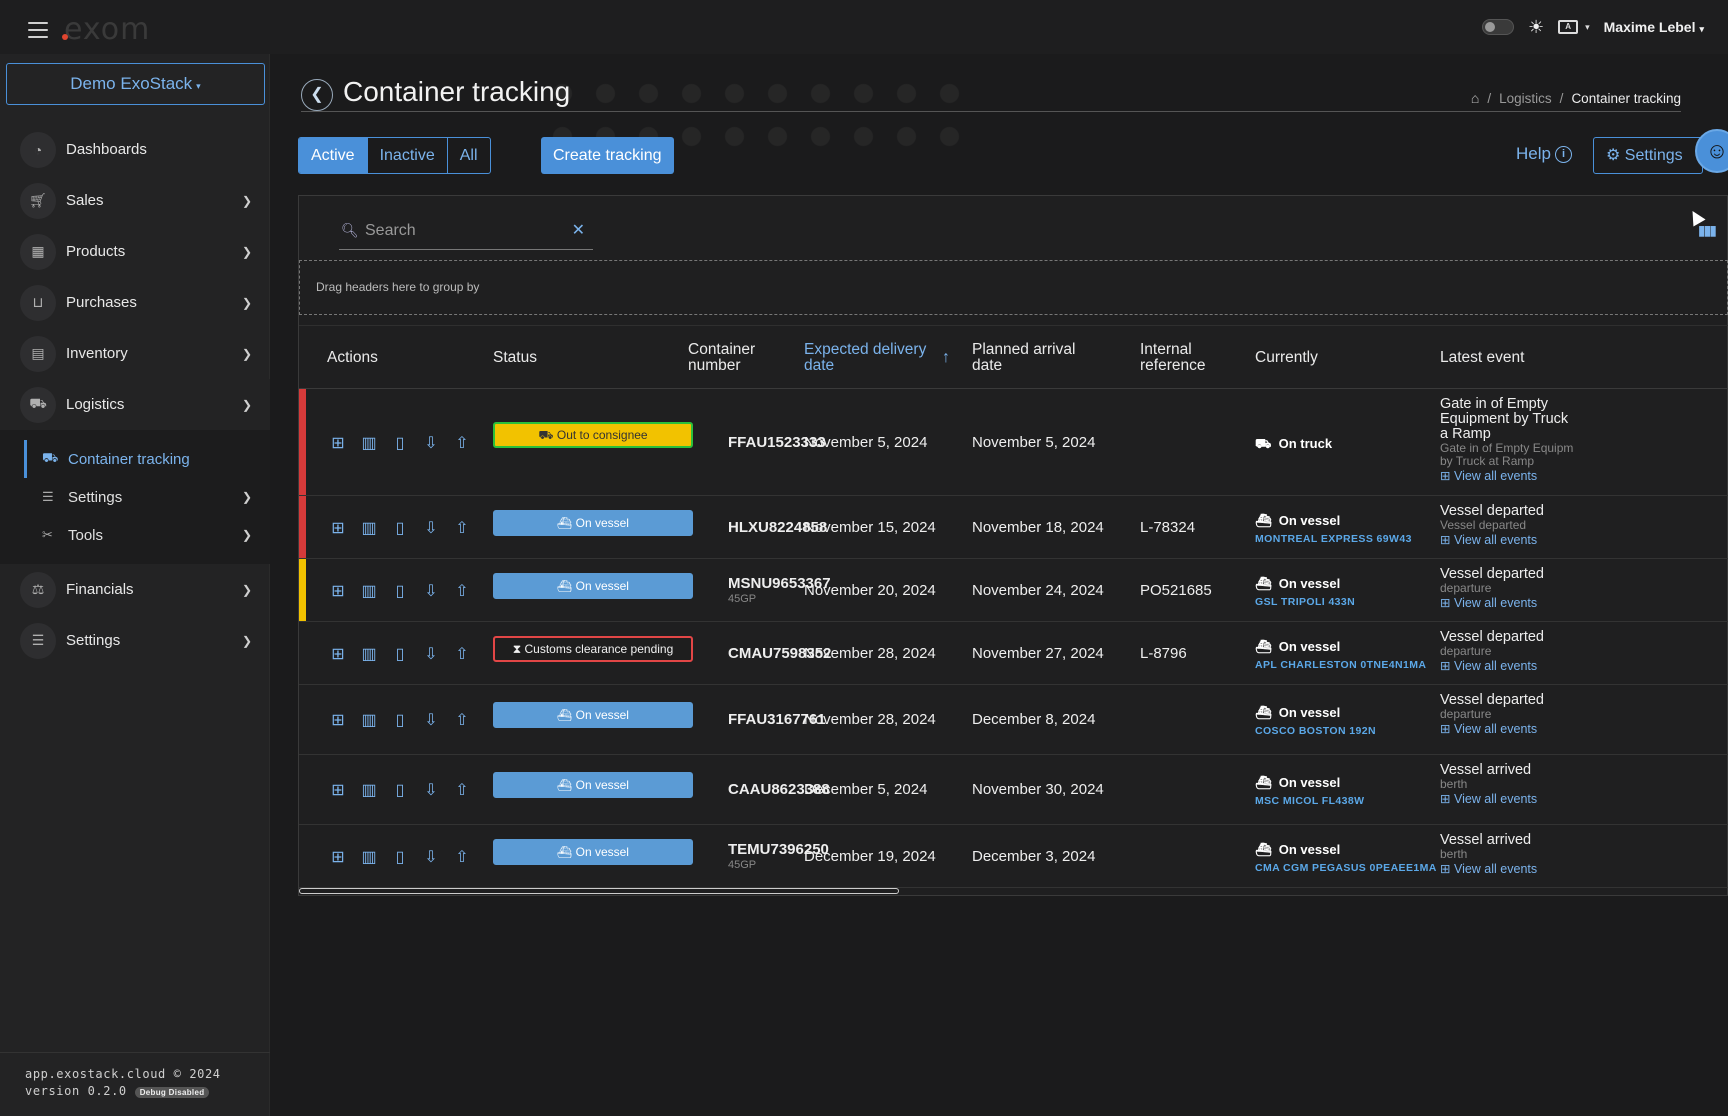  I want to click on col-actions: Actions, so click(352, 358).